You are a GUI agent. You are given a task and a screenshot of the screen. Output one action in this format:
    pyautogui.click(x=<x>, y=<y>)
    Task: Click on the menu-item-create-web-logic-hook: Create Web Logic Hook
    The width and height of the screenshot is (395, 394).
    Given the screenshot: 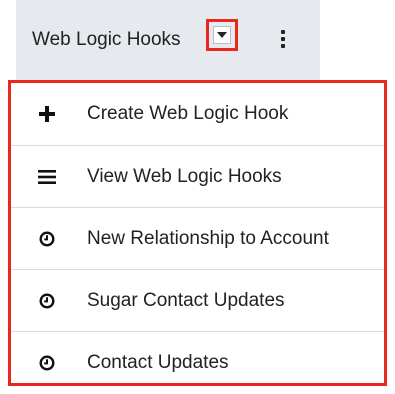 What is the action you would take?
    pyautogui.click(x=197, y=114)
    